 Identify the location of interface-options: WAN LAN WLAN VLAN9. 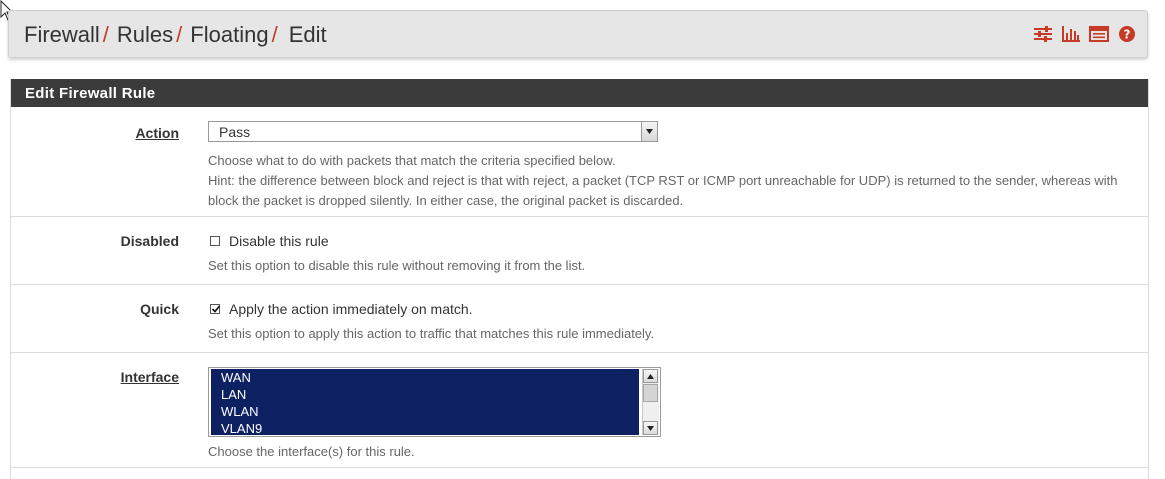
(425, 403).